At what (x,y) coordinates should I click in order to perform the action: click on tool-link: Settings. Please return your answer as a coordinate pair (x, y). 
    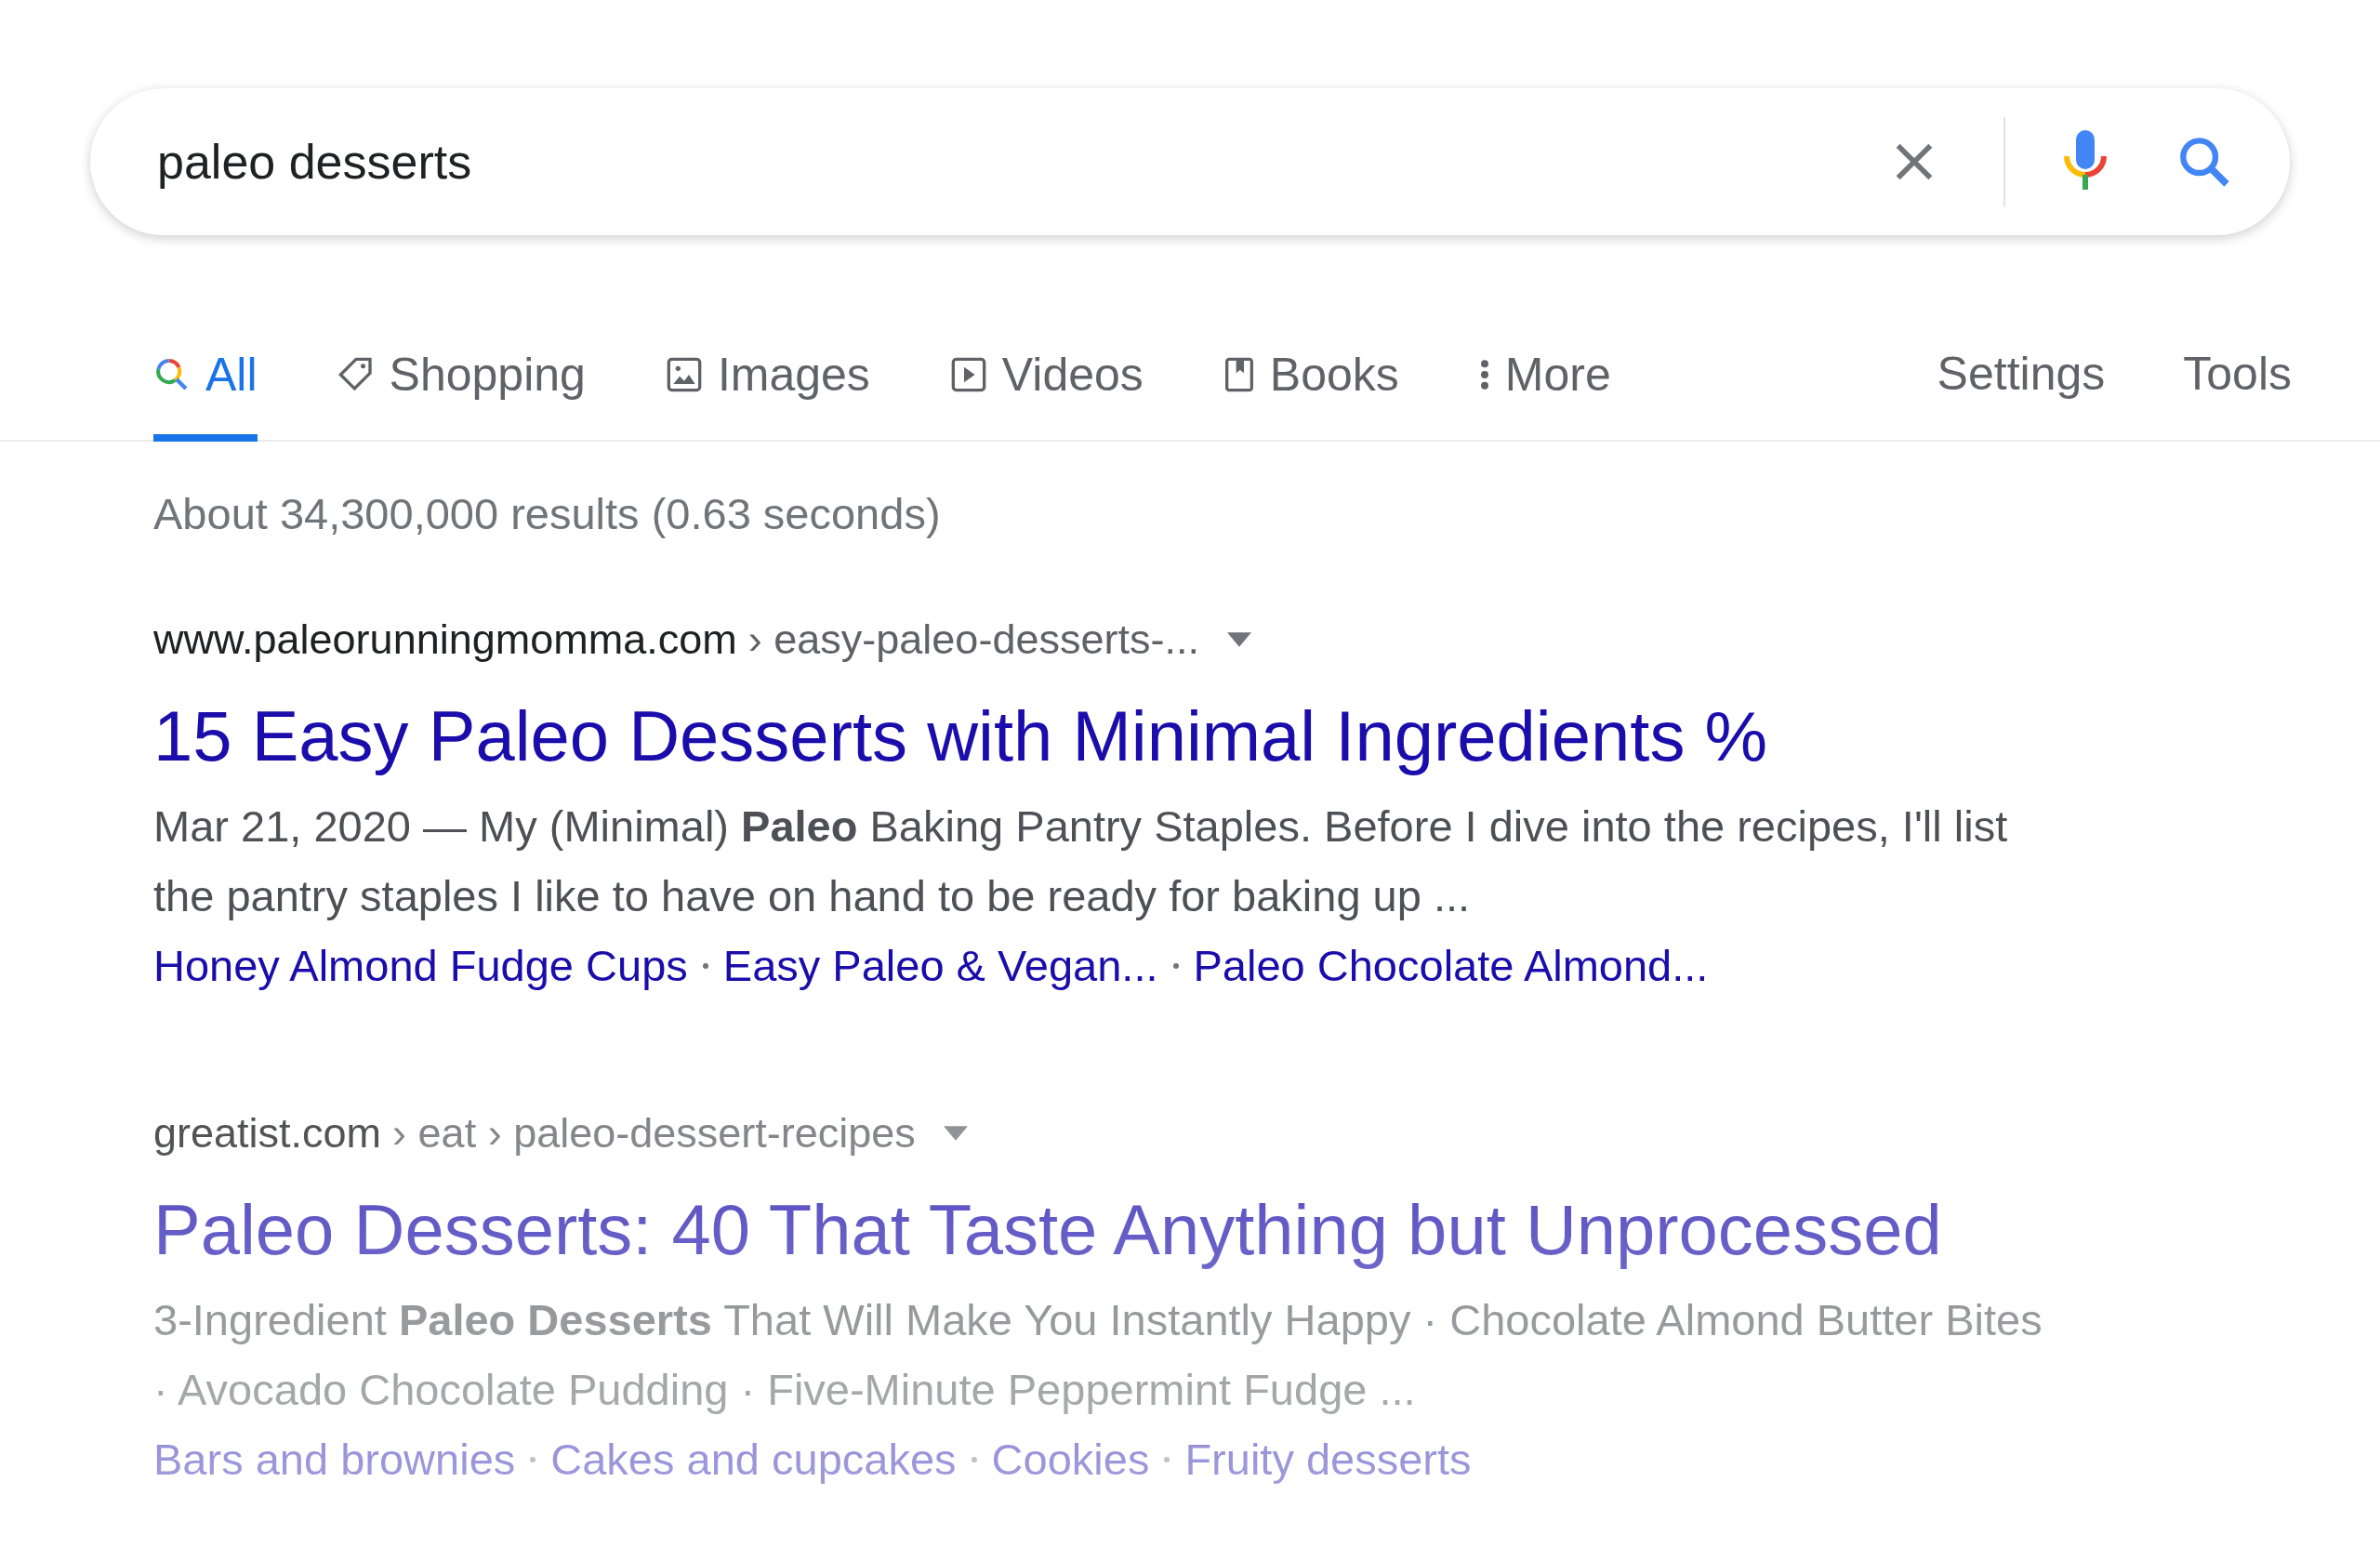
    Looking at the image, I should click on (2021, 381).